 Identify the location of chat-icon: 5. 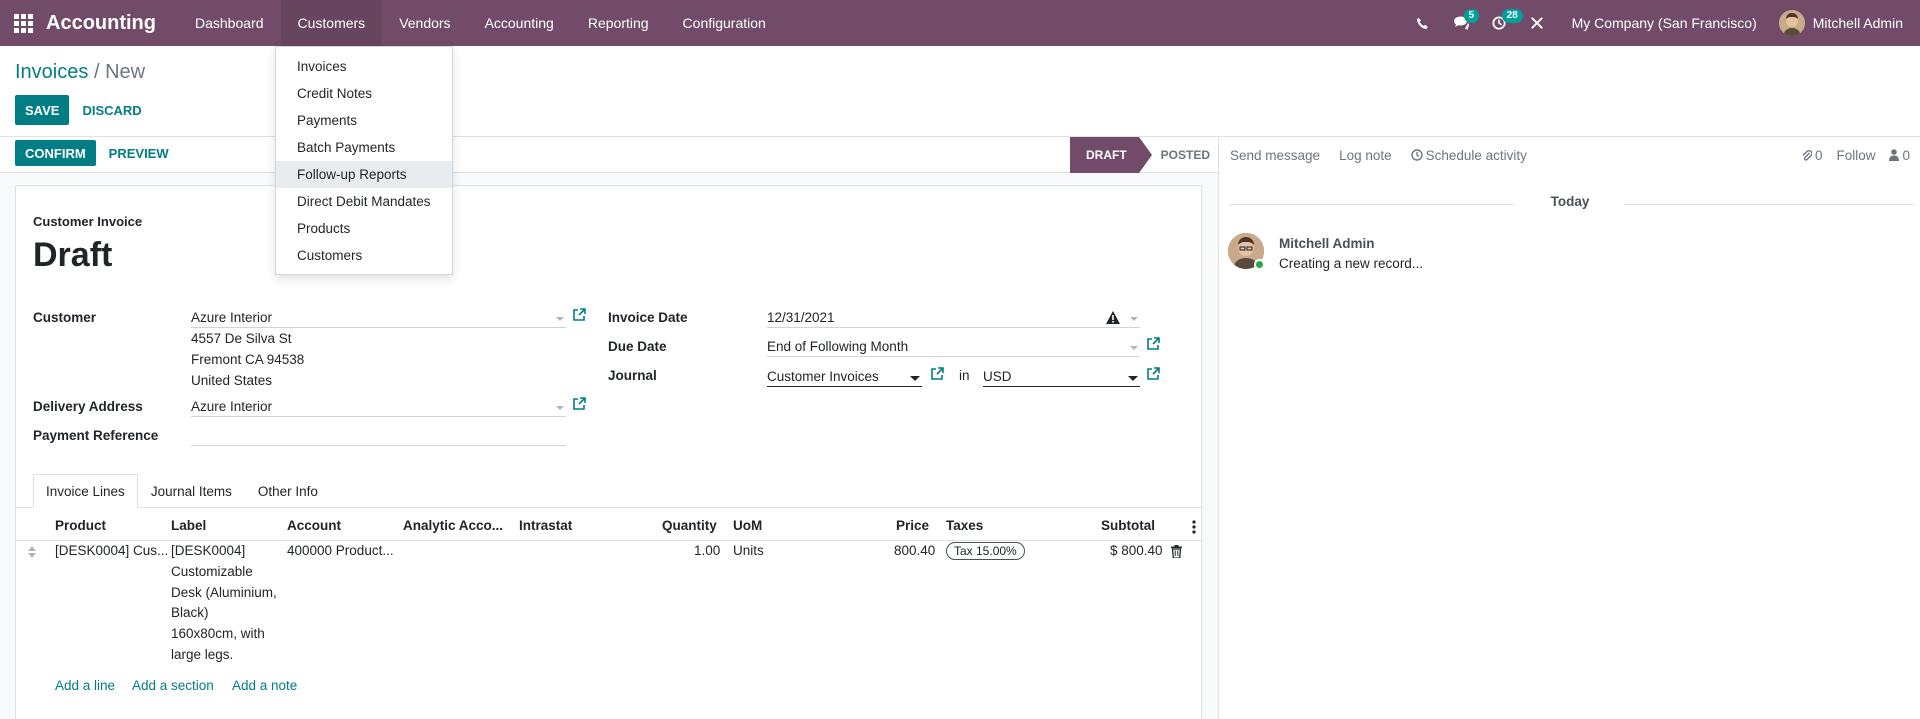
(1461, 23).